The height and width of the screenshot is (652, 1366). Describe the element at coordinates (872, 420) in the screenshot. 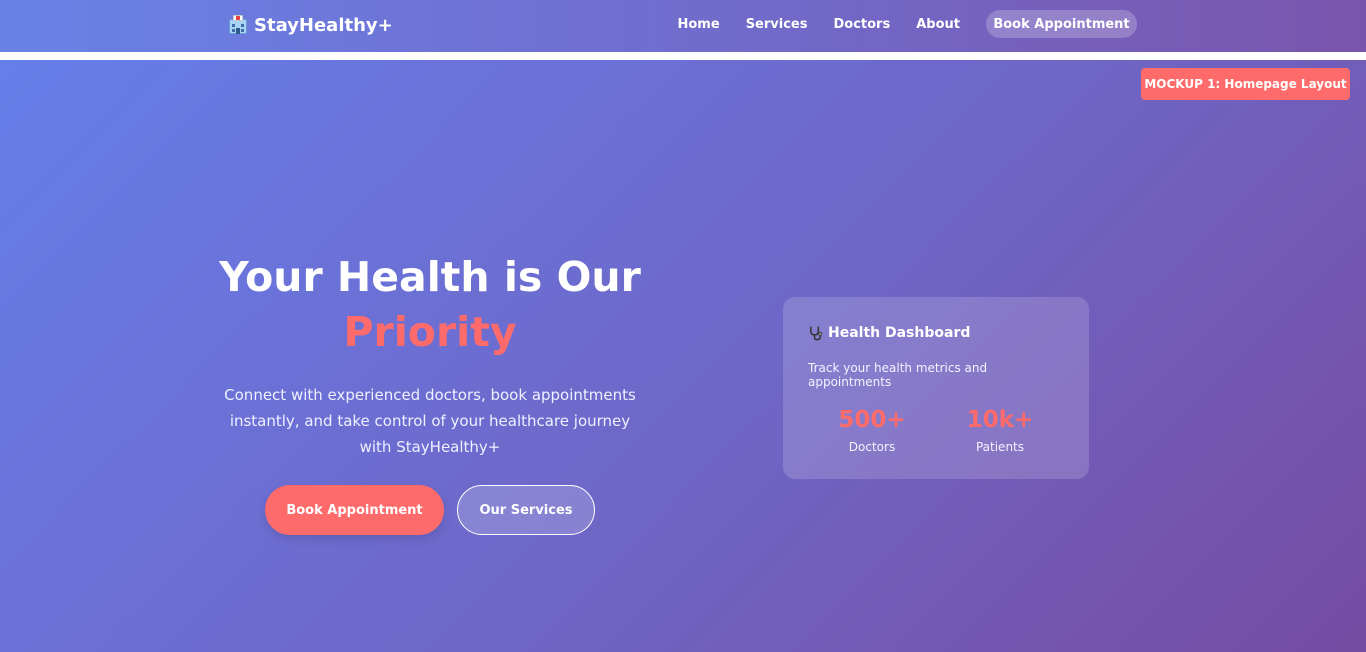

I see `stat-value: 500+` at that location.